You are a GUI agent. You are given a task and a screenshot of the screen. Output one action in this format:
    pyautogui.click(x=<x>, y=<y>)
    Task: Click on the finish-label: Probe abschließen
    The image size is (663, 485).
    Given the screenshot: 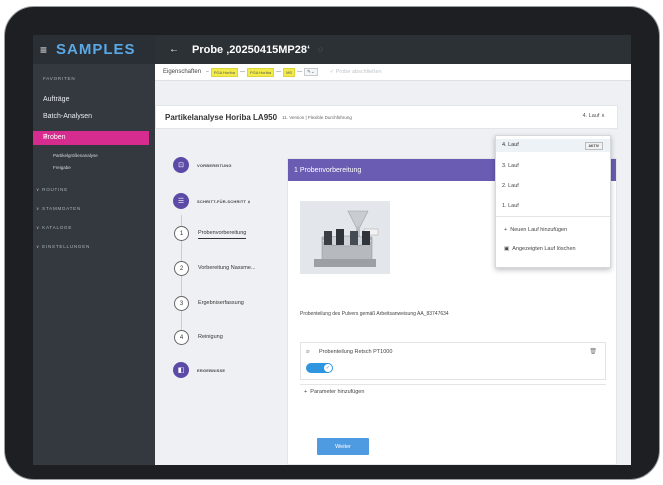 What is the action you would take?
    pyautogui.click(x=358, y=72)
    